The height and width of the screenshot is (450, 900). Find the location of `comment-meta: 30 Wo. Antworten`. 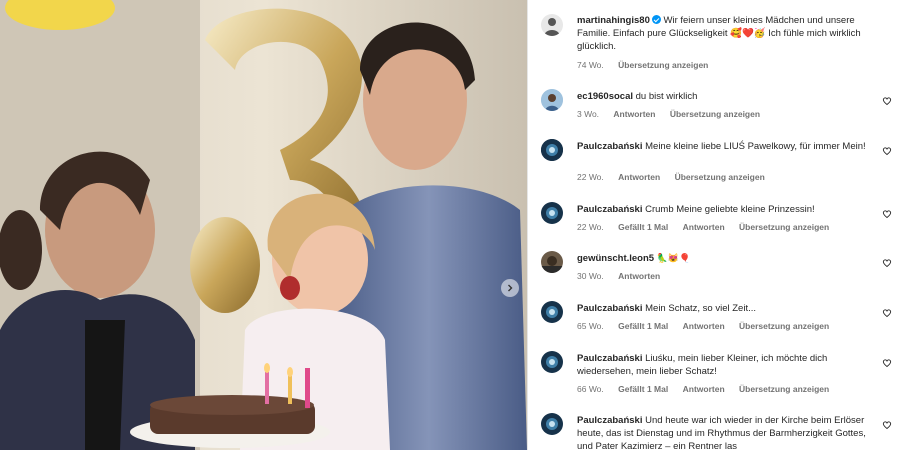

comment-meta: 30 Wo. Antworten is located at coordinates (624, 276).